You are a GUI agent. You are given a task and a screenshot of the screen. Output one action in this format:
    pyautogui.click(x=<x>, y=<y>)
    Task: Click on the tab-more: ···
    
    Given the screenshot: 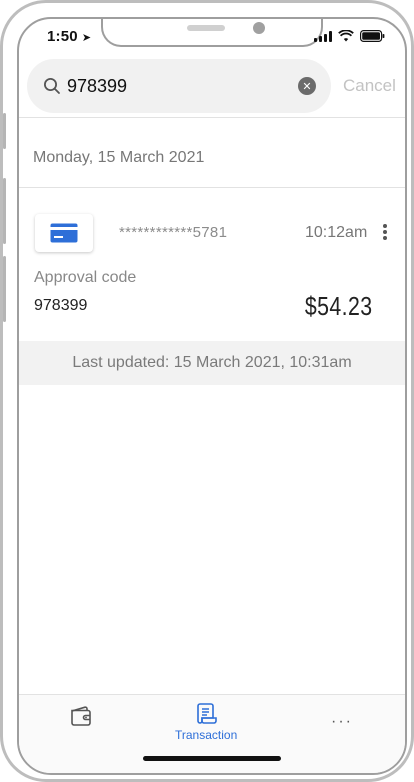 What is the action you would take?
    pyautogui.click(x=342, y=722)
    